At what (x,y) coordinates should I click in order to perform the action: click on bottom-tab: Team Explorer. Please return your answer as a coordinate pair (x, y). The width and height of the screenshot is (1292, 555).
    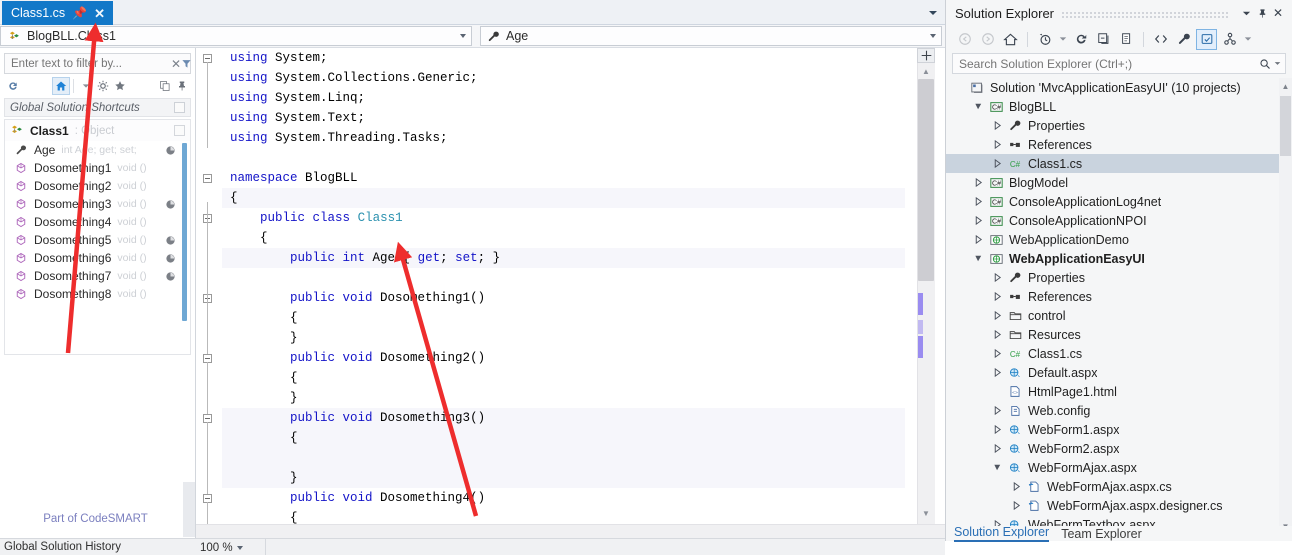
    Looking at the image, I should click on (1101, 534).